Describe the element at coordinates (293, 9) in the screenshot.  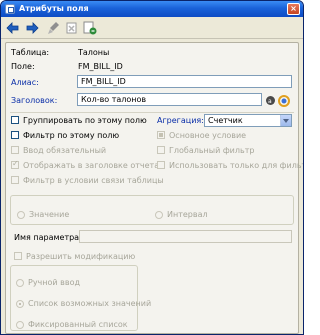
I see `close-button: ×` at that location.